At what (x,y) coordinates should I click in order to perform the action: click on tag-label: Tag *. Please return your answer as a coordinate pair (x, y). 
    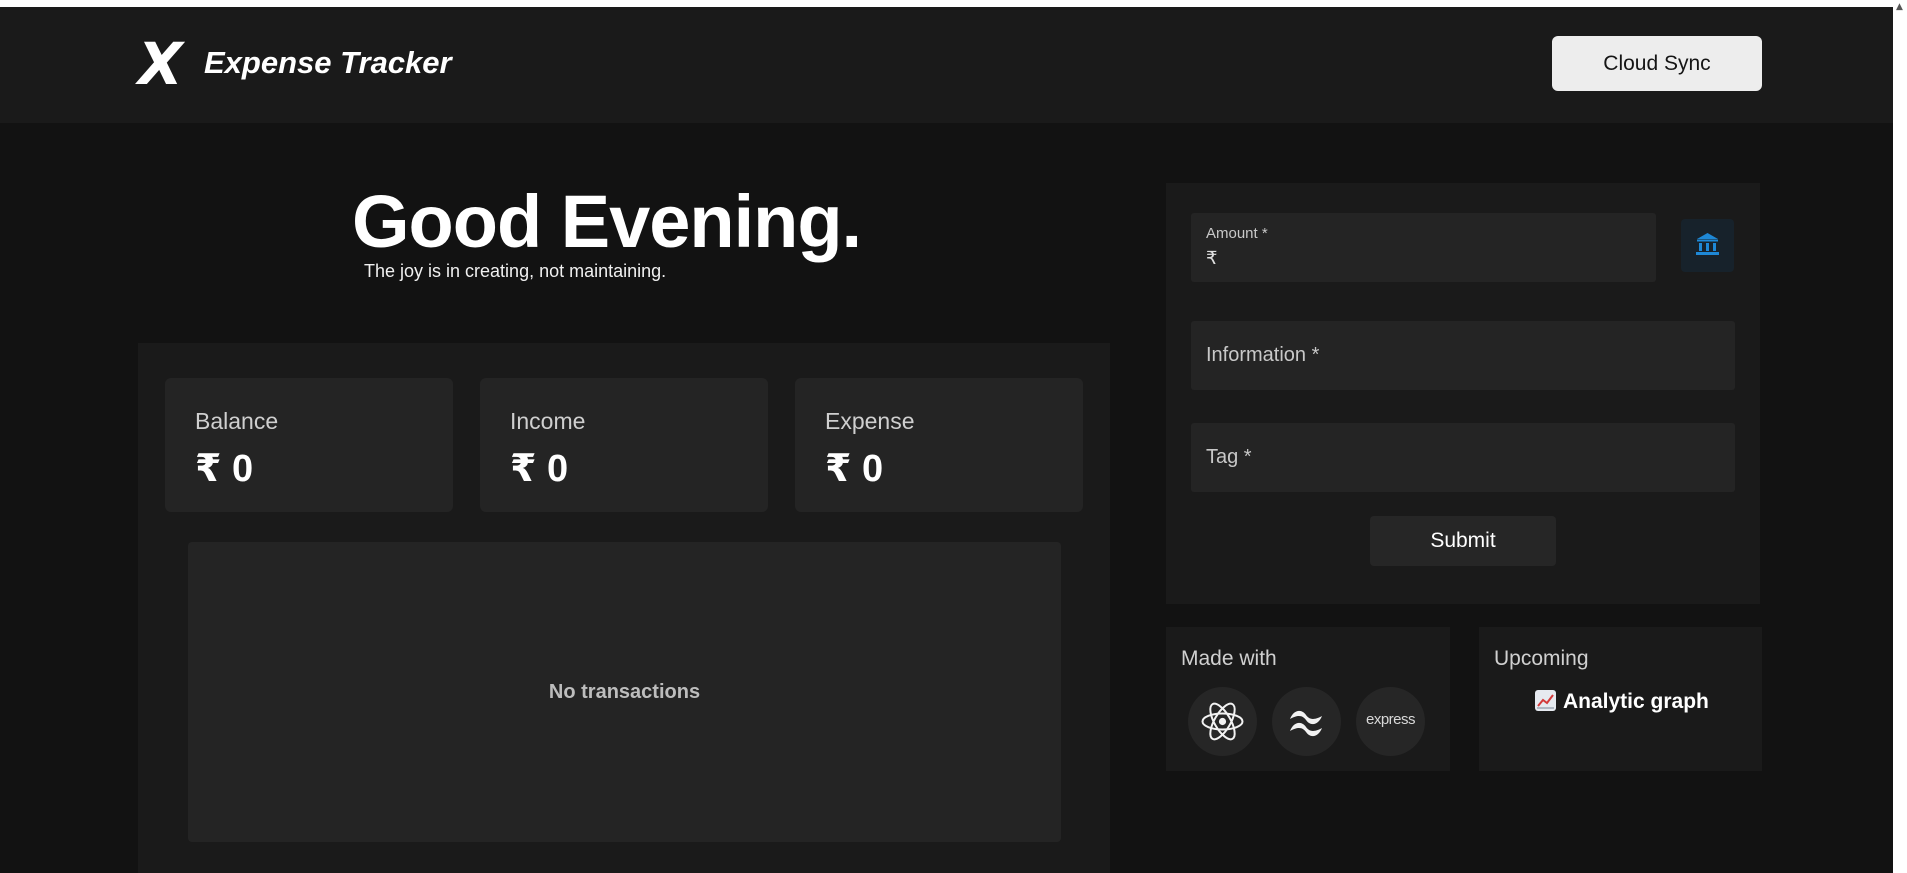
    Looking at the image, I should click on (1229, 457).